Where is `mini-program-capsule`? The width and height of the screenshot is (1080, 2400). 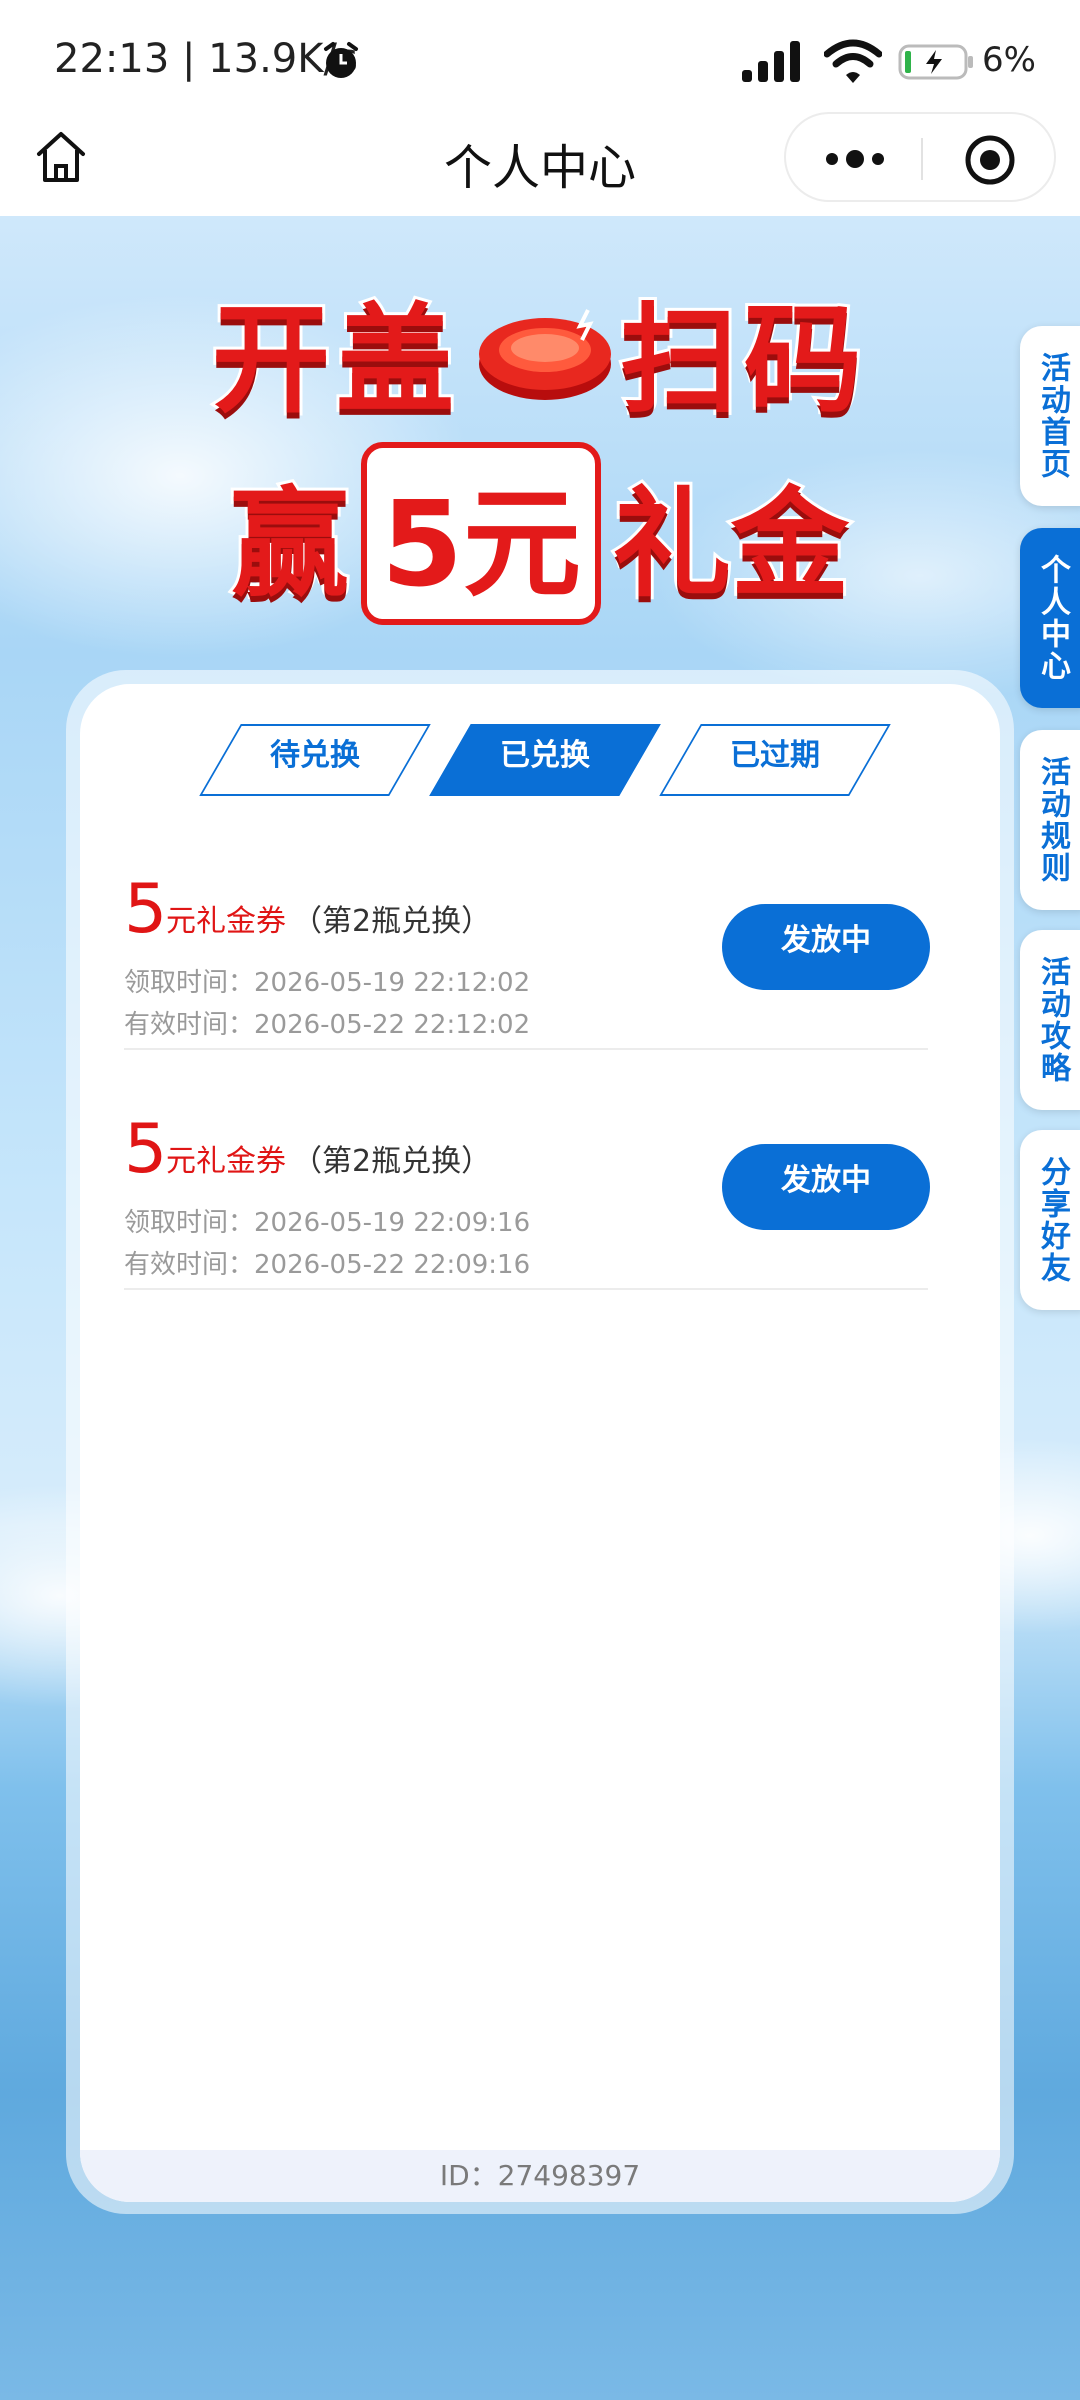 mini-program-capsule is located at coordinates (920, 157).